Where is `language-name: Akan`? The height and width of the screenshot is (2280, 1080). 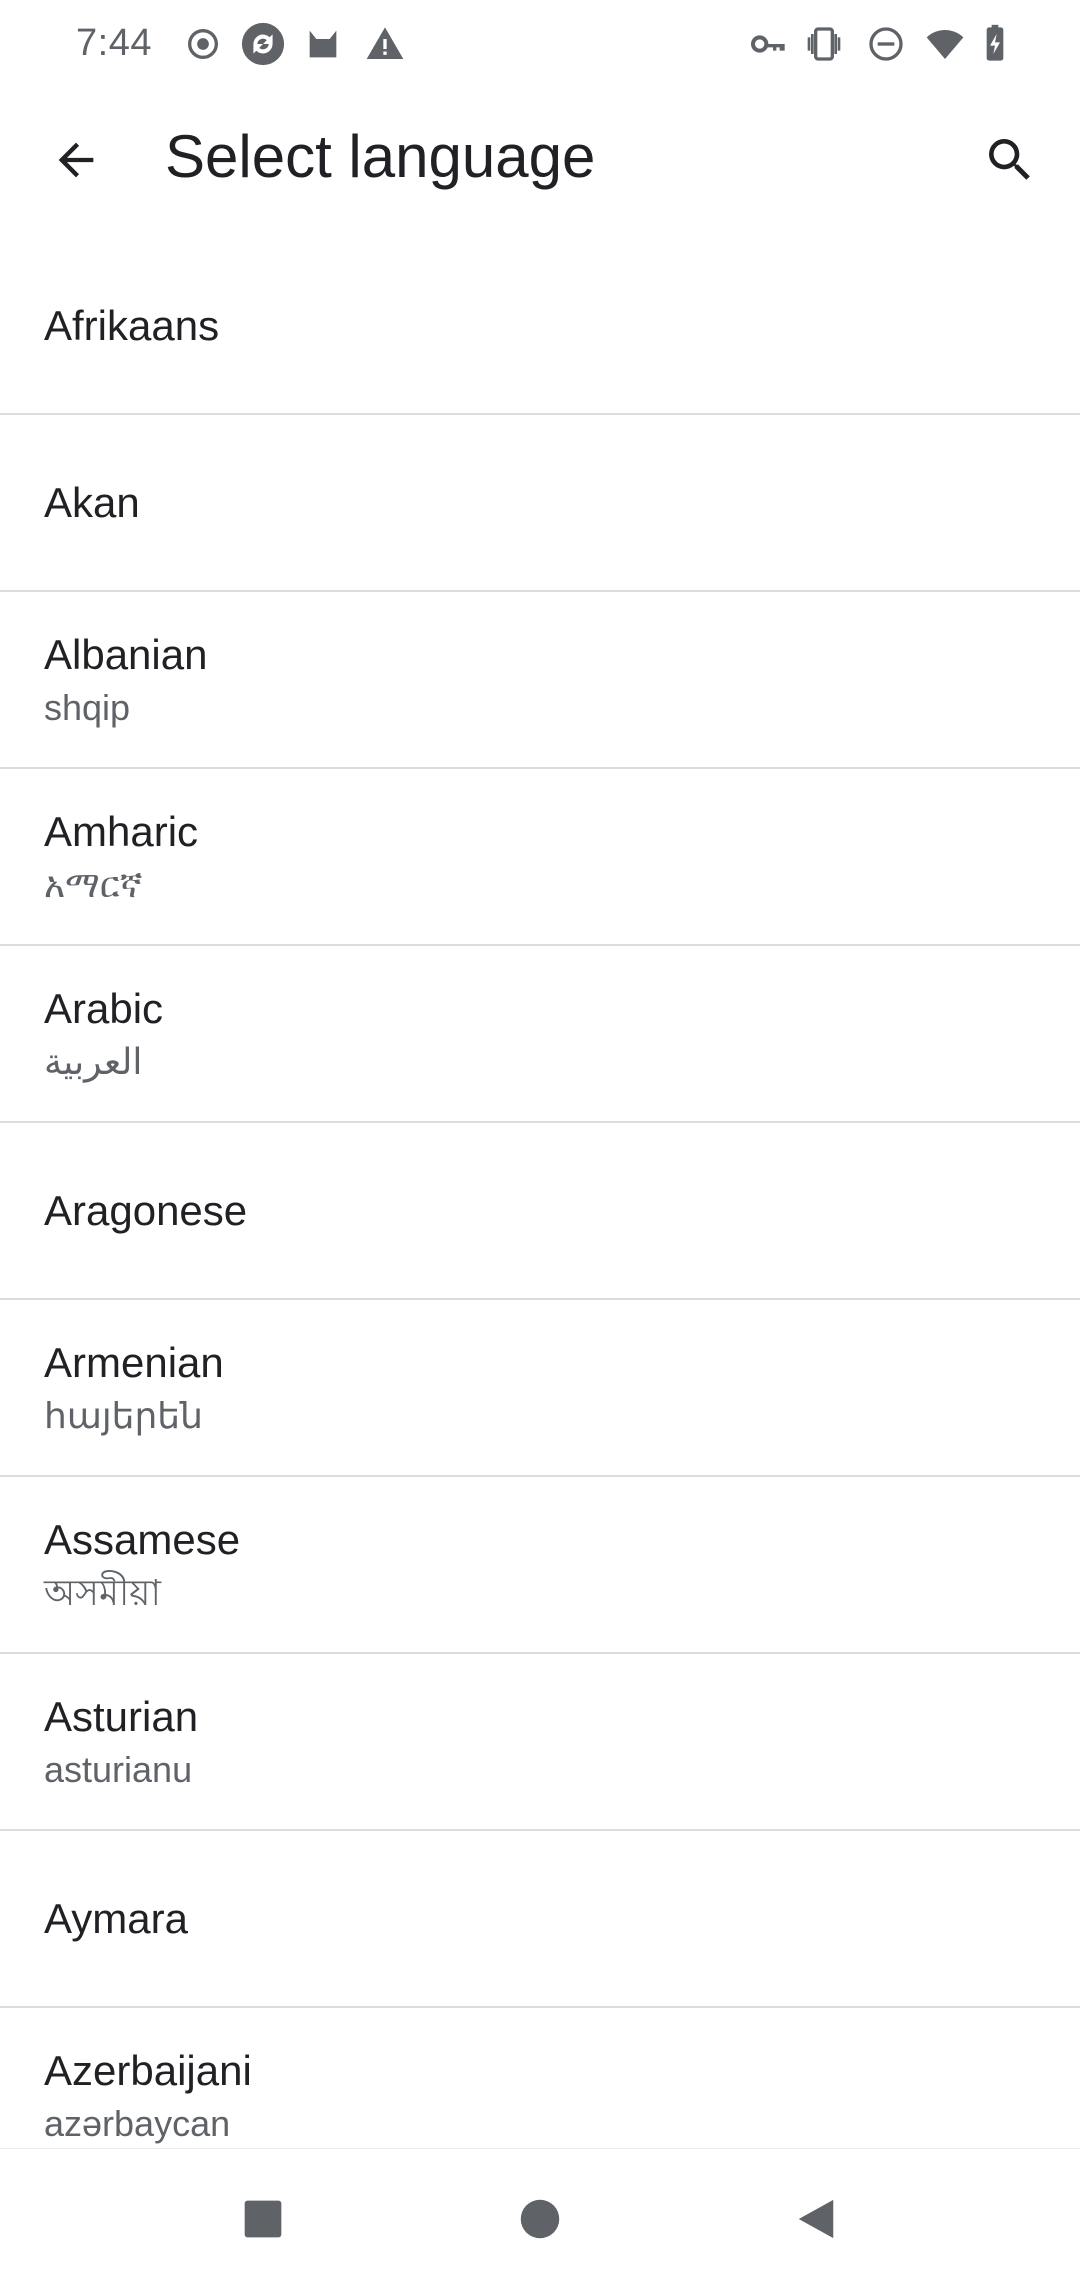 language-name: Akan is located at coordinates (92, 502).